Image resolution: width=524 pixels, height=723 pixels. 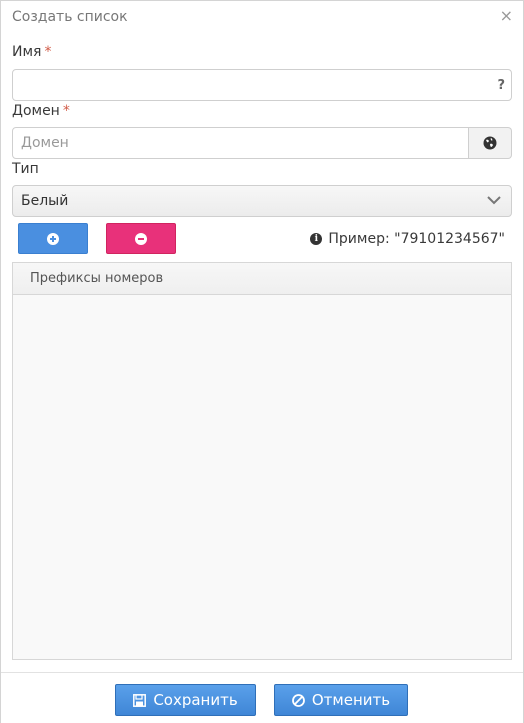 What do you see at coordinates (506, 15) in the screenshot?
I see `close-icon: ×` at bounding box center [506, 15].